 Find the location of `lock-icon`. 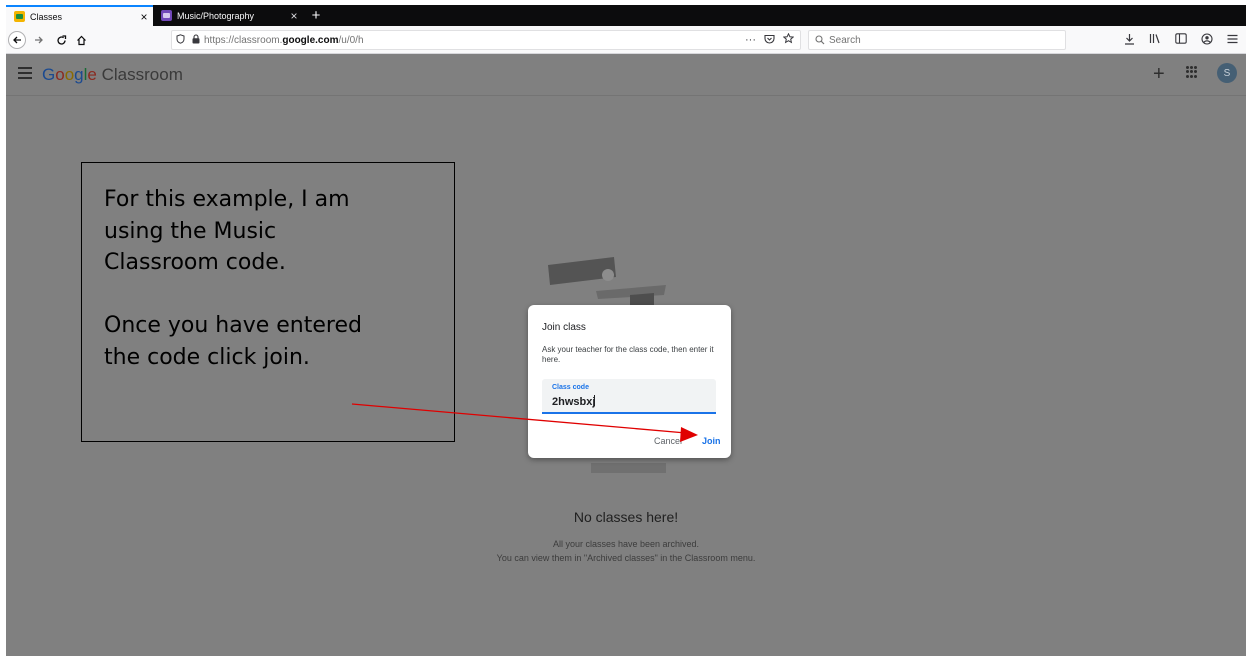

lock-icon is located at coordinates (196, 40).